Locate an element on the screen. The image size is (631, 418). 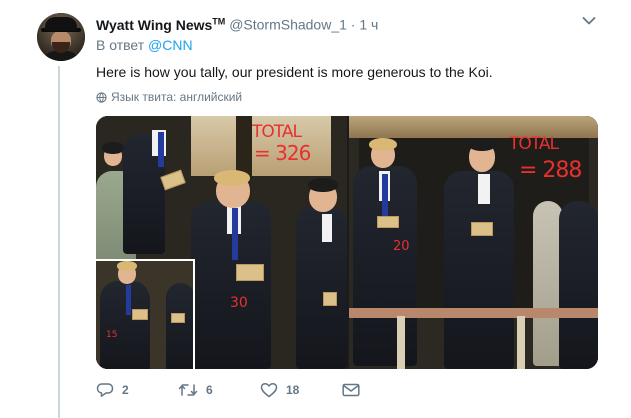
annotation-total-left: TOTAL is located at coordinates (277, 132).